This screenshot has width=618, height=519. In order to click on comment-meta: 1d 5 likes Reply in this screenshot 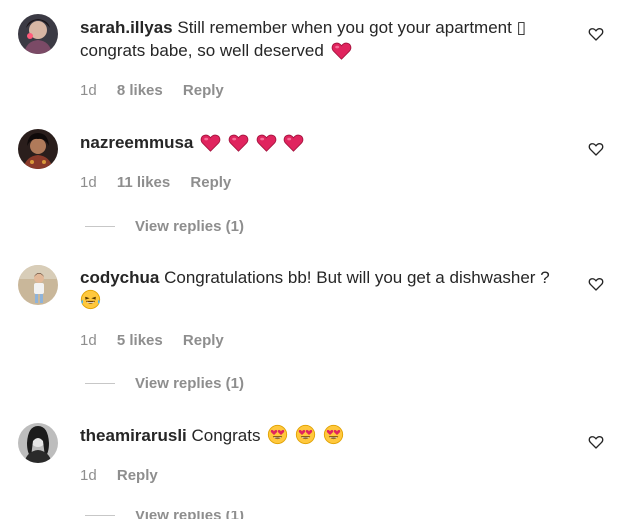, I will do `click(152, 340)`.